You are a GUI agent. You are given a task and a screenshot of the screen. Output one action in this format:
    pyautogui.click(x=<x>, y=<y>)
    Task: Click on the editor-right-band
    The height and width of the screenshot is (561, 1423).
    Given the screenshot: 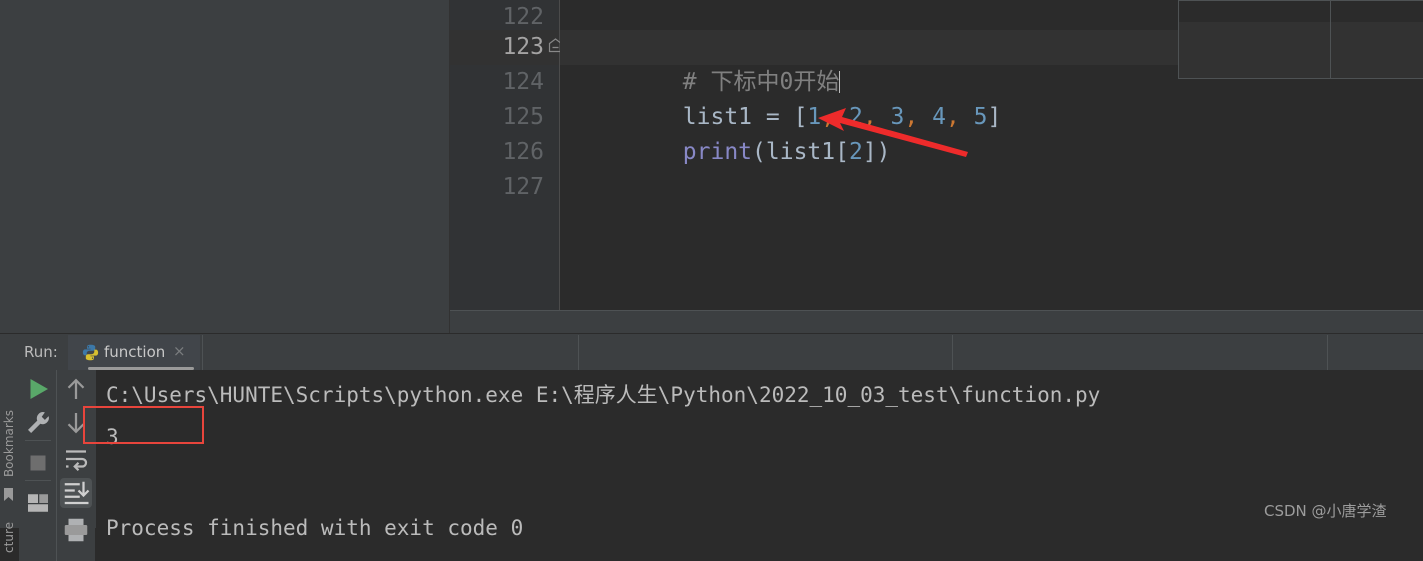 What is the action you would take?
    pyautogui.click(x=1300, y=50)
    